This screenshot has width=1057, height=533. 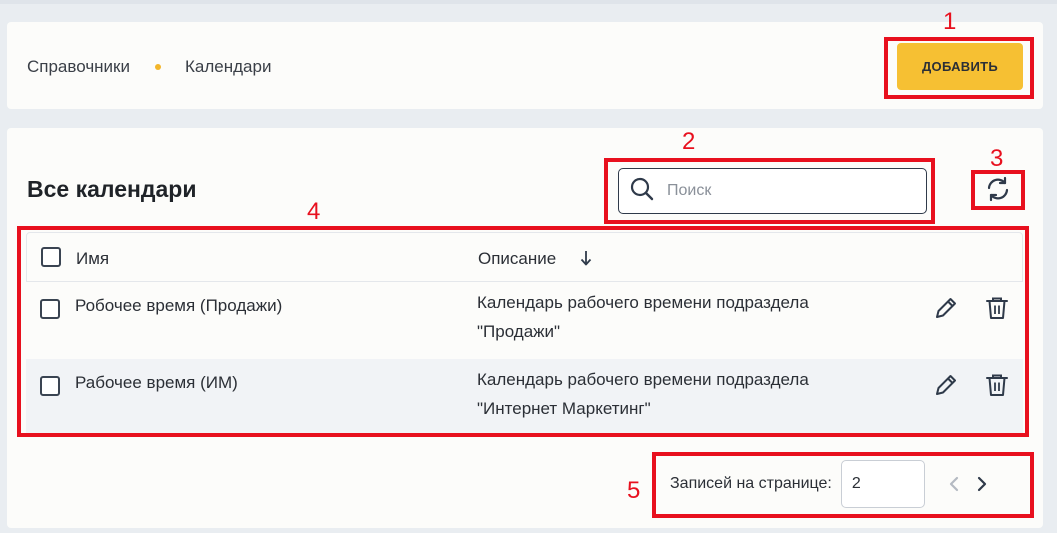 I want to click on row-description-line: "Интернет Маркетинг", so click(x=564, y=408).